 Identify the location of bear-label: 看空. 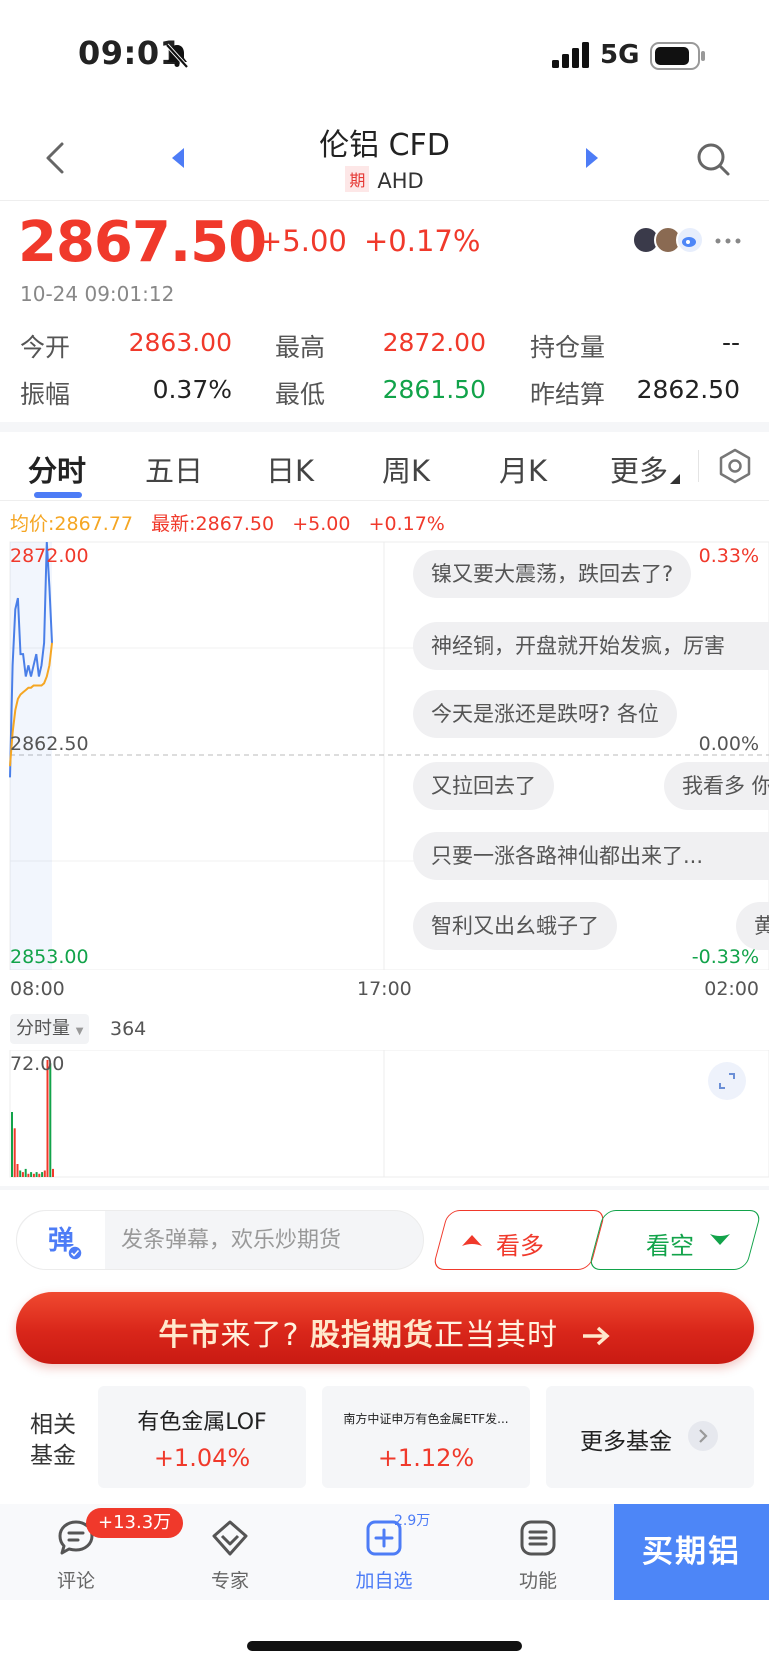
(670, 1246).